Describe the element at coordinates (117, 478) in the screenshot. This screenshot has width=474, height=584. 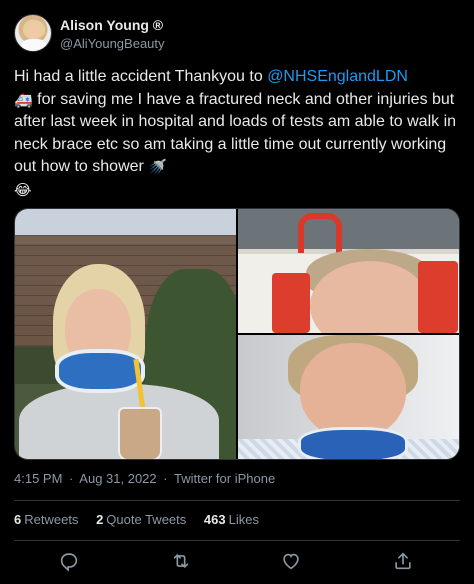
I see `tweet-date: Aug 31, 2022` at that location.